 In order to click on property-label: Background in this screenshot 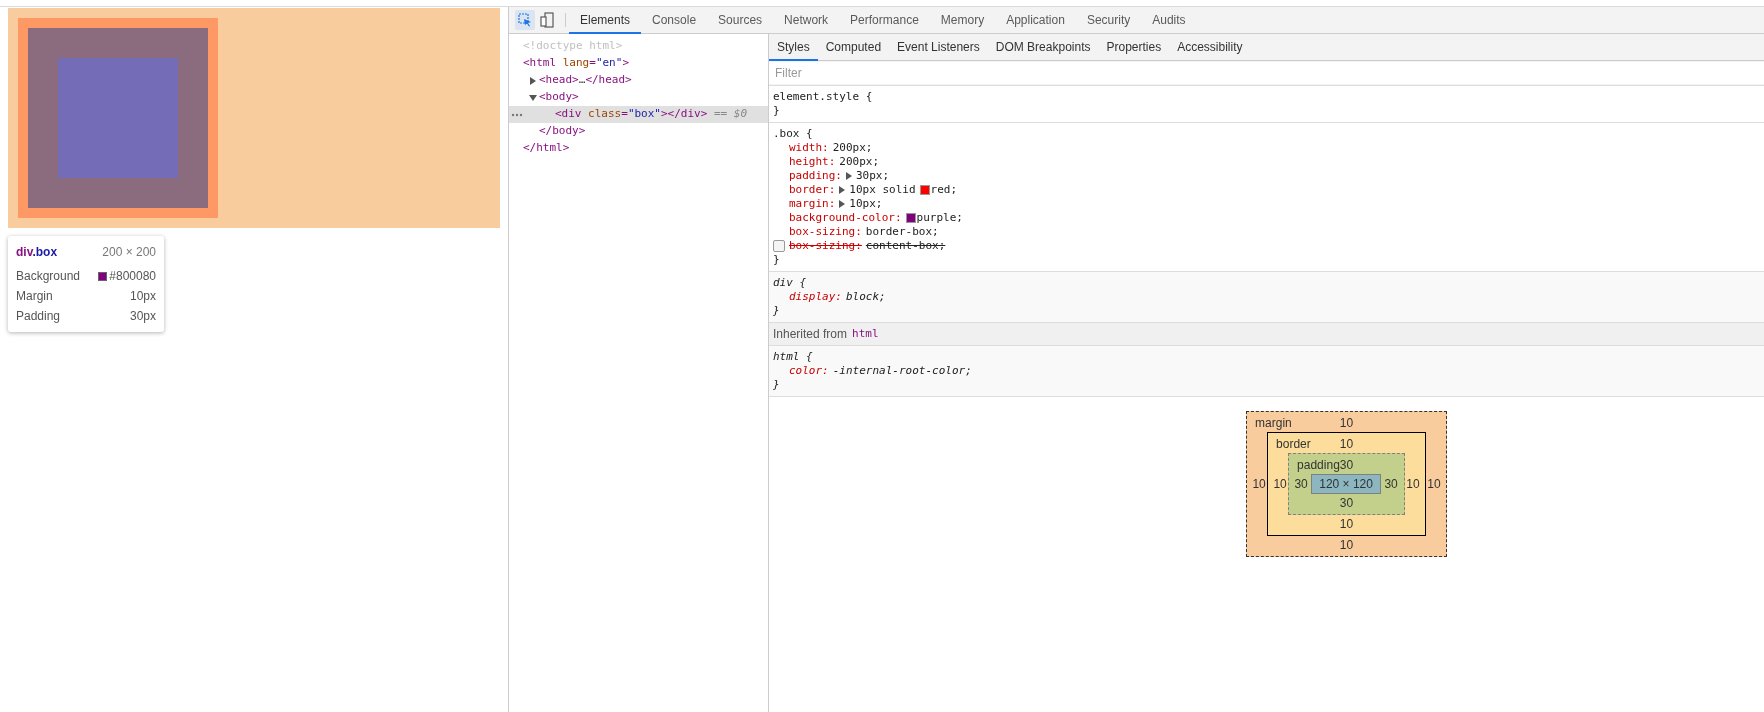, I will do `click(48, 276)`.